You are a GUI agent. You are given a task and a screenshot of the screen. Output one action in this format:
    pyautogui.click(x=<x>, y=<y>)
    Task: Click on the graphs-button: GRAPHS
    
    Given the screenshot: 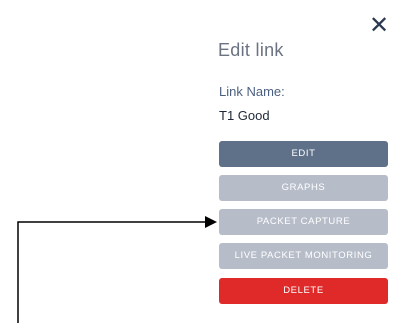 What is the action you would take?
    pyautogui.click(x=303, y=188)
    